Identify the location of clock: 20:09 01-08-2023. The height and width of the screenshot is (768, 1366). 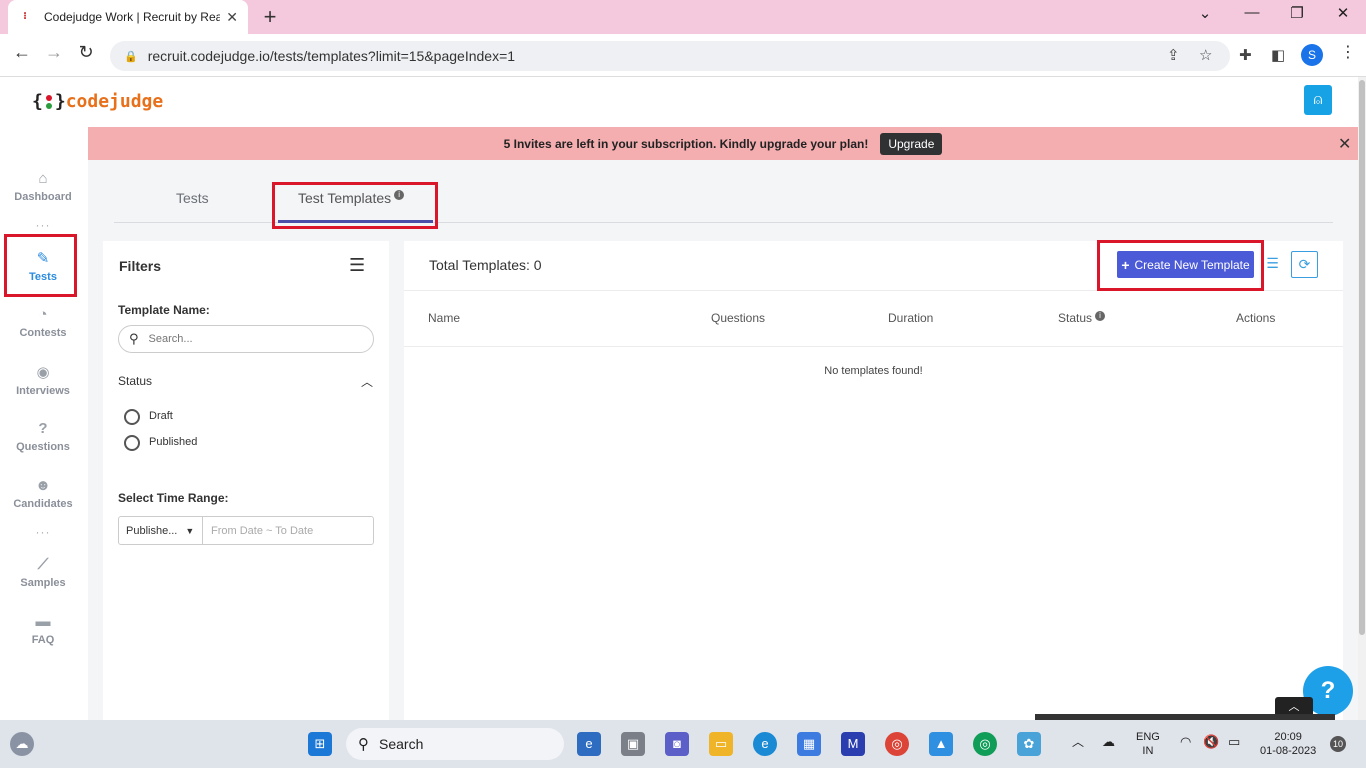
(1288, 744).